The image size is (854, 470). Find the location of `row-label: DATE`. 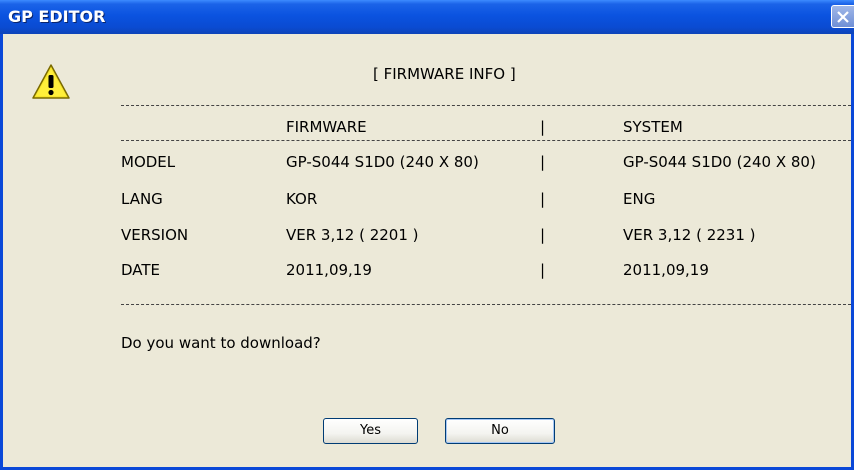

row-label: DATE is located at coordinates (141, 270).